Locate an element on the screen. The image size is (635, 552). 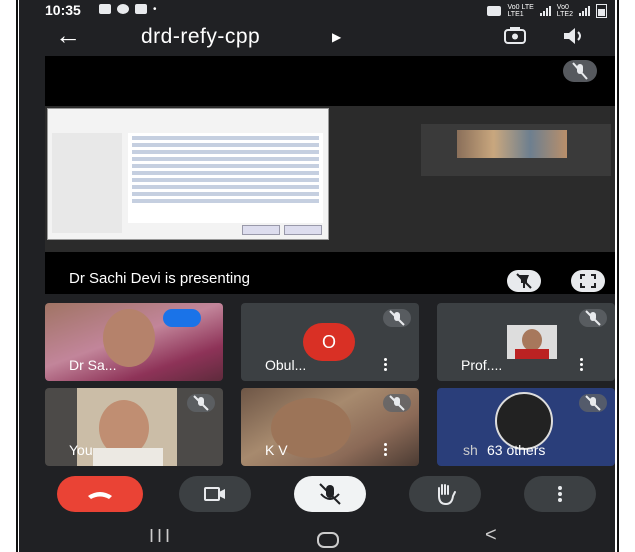
microphone-button is located at coordinates (330, 494).